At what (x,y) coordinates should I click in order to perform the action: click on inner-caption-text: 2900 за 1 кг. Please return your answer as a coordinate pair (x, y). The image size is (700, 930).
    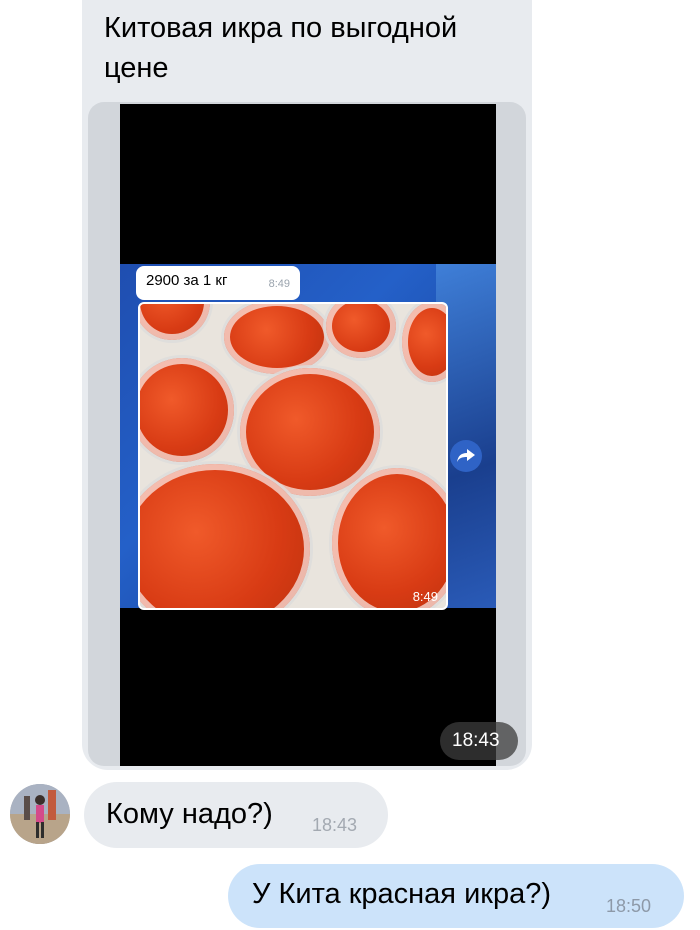
    Looking at the image, I should click on (187, 280).